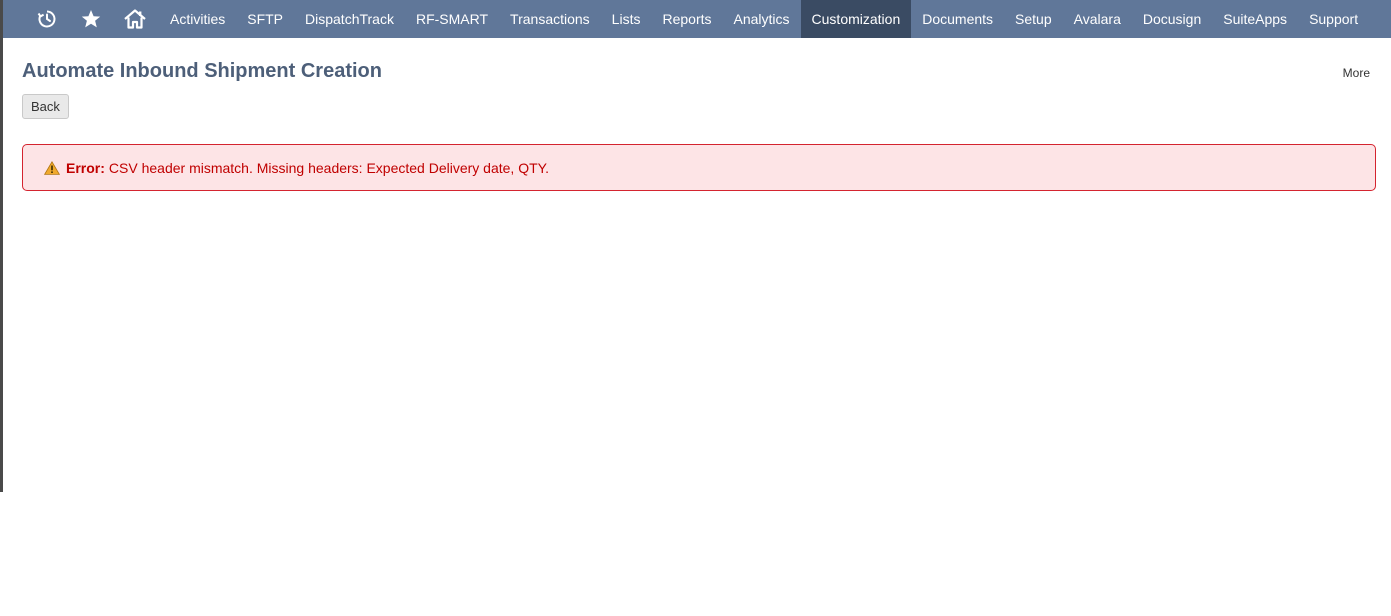 This screenshot has height=616, width=1391. What do you see at coordinates (202, 71) in the screenshot?
I see `page-title: Automate Inbound Shipment Creation` at bounding box center [202, 71].